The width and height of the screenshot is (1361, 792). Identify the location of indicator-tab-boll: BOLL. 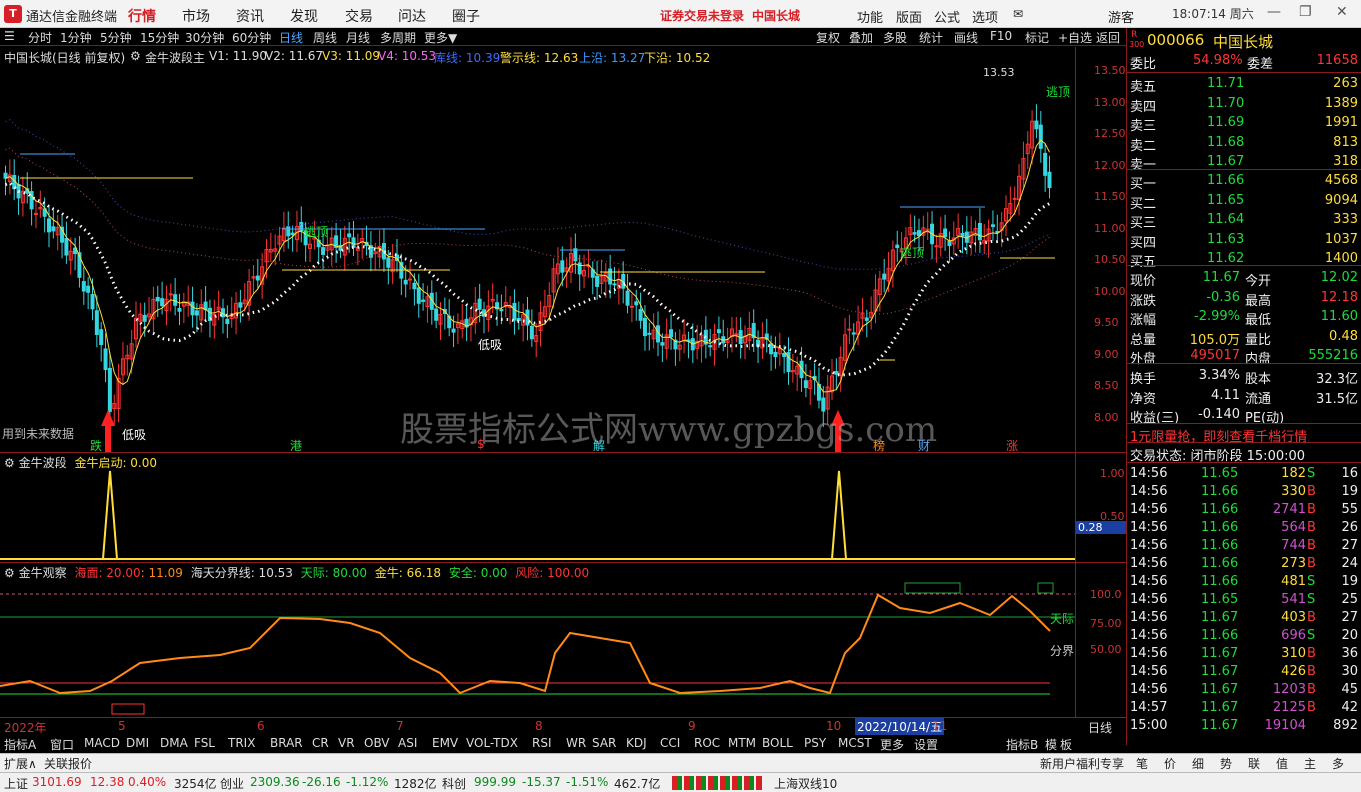
(777, 743).